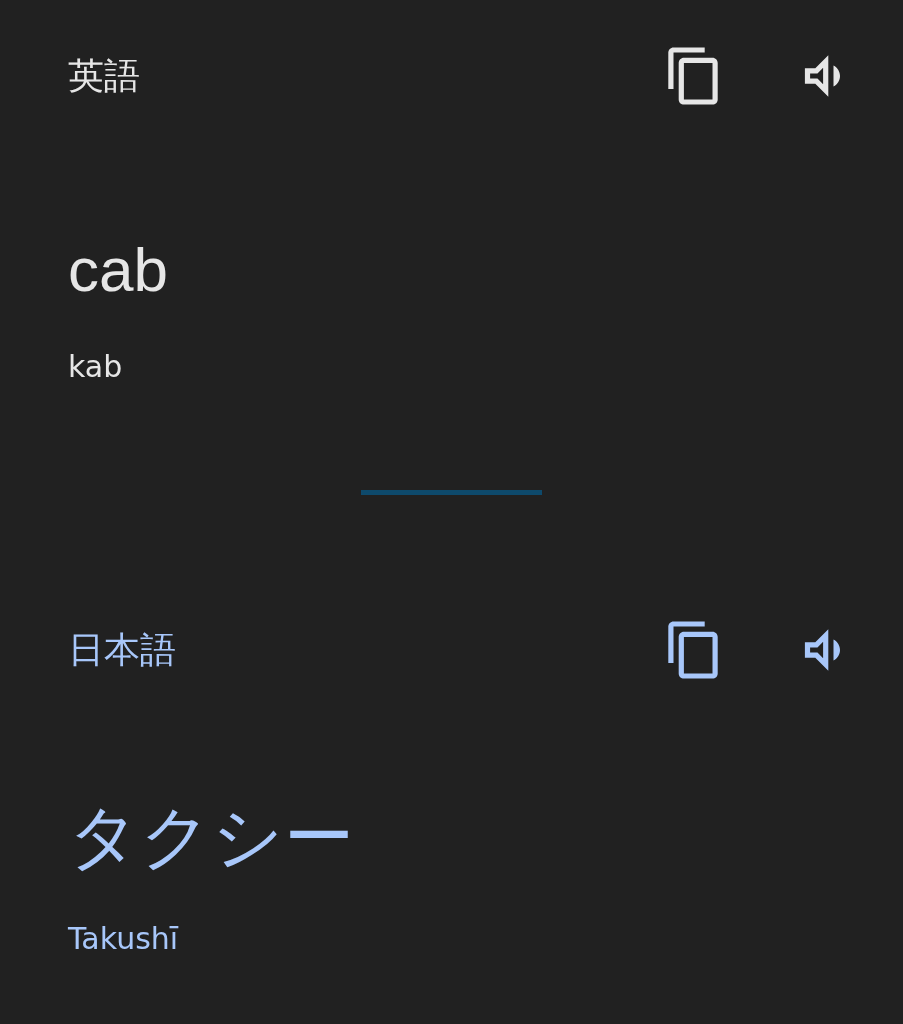  I want to click on romanization-text: kab, so click(96, 367).